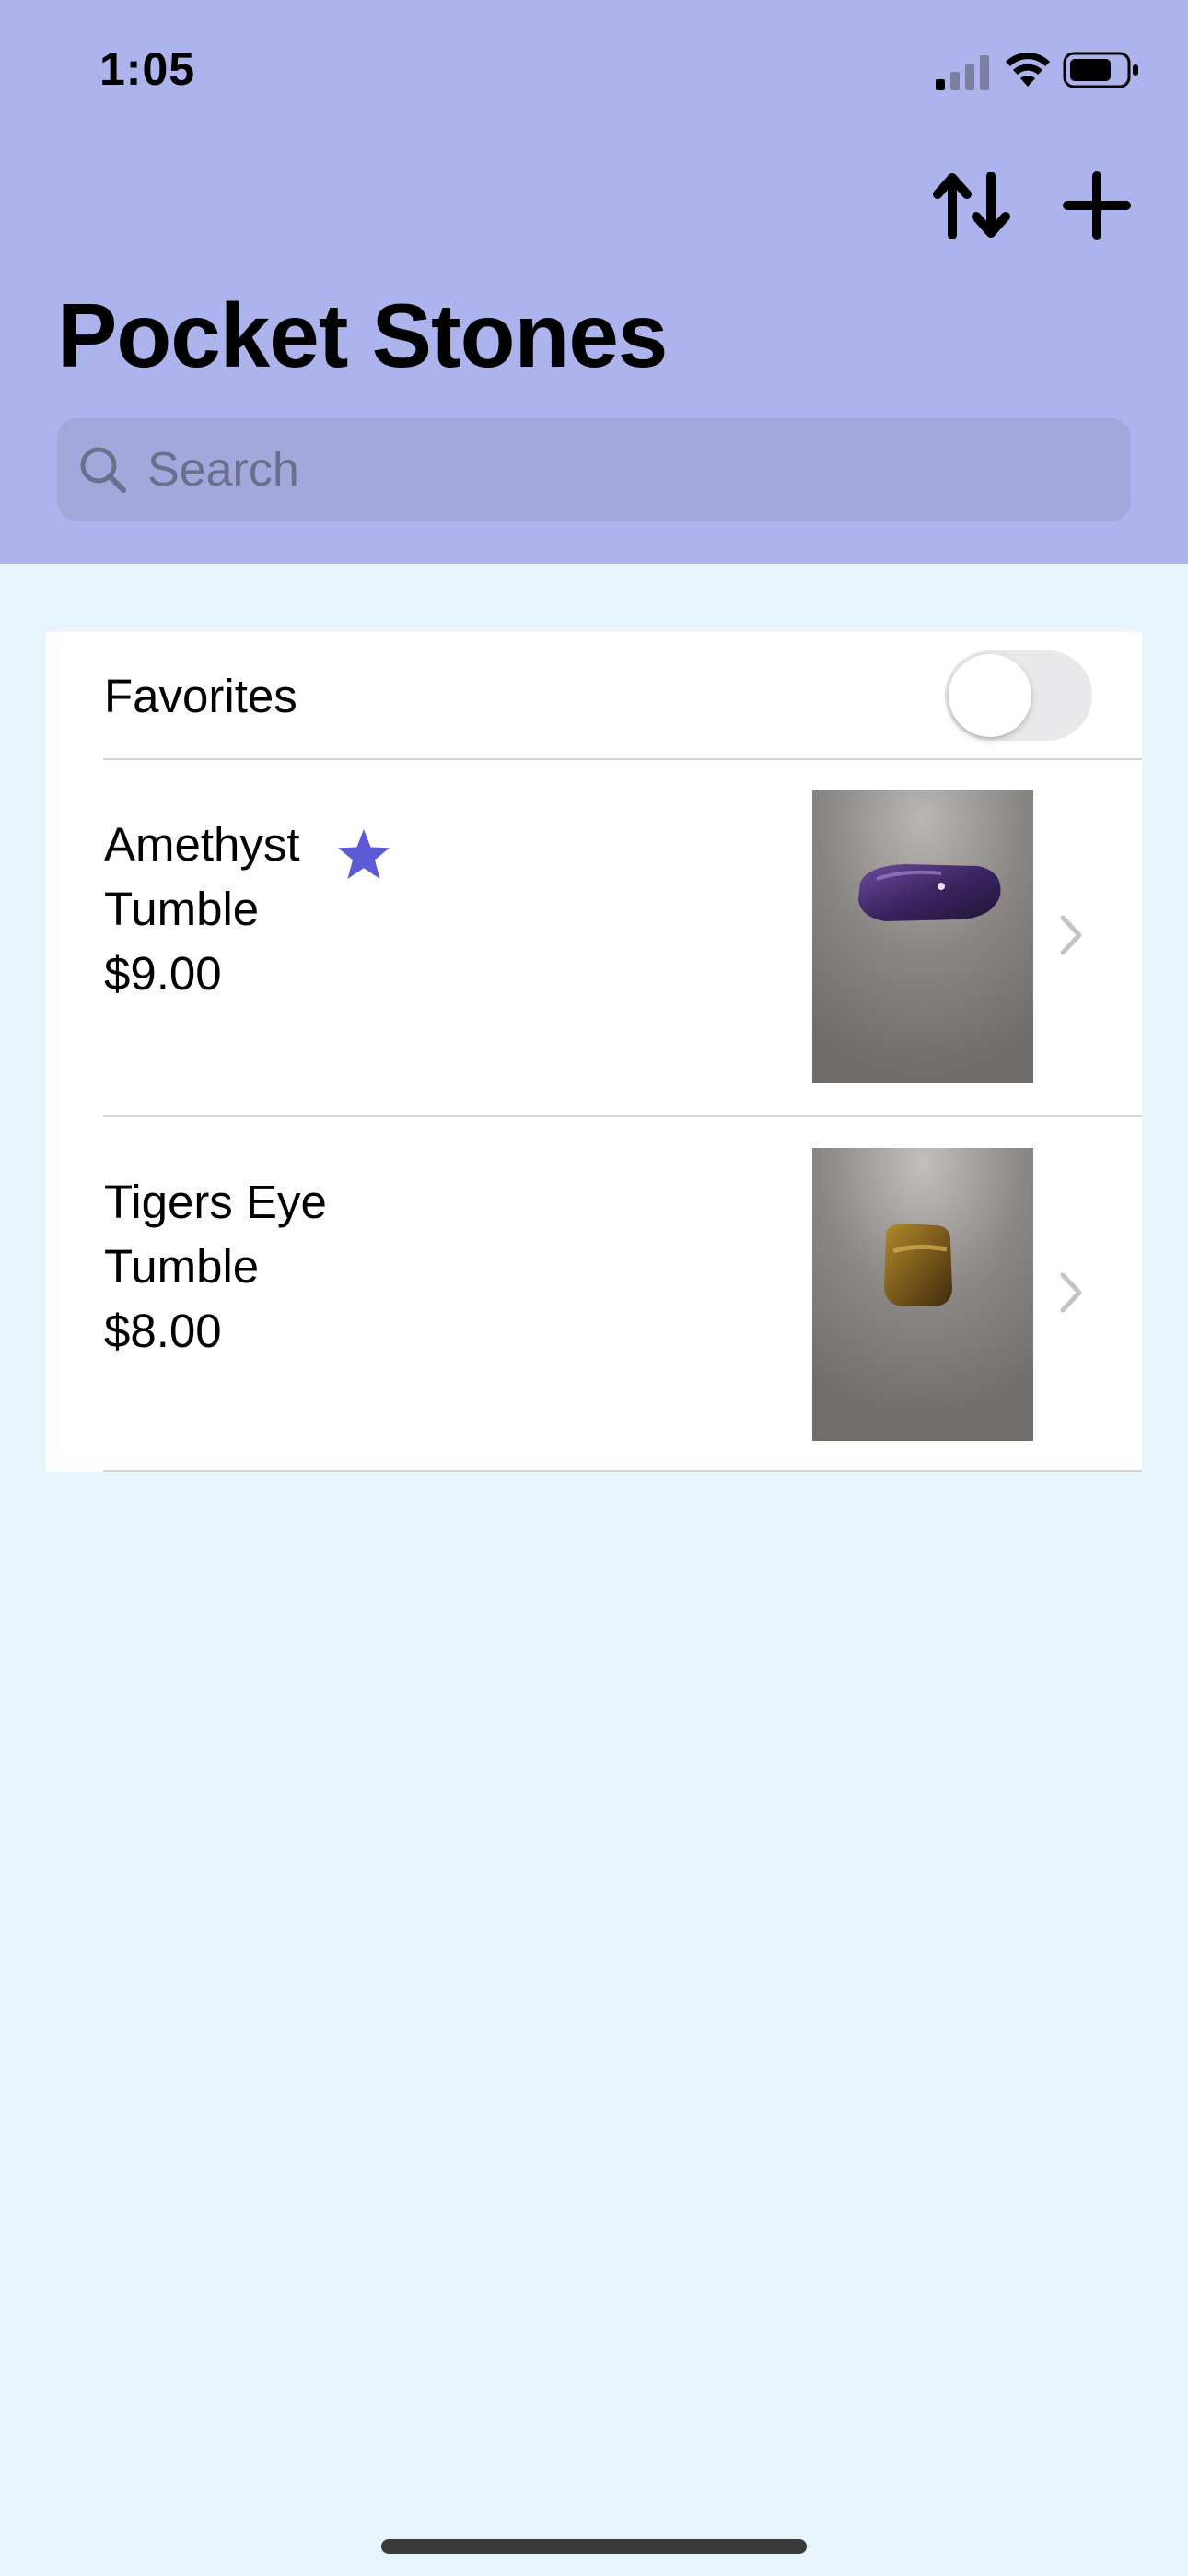  Describe the element at coordinates (147, 69) in the screenshot. I see `status-bar-time: 1:05` at that location.